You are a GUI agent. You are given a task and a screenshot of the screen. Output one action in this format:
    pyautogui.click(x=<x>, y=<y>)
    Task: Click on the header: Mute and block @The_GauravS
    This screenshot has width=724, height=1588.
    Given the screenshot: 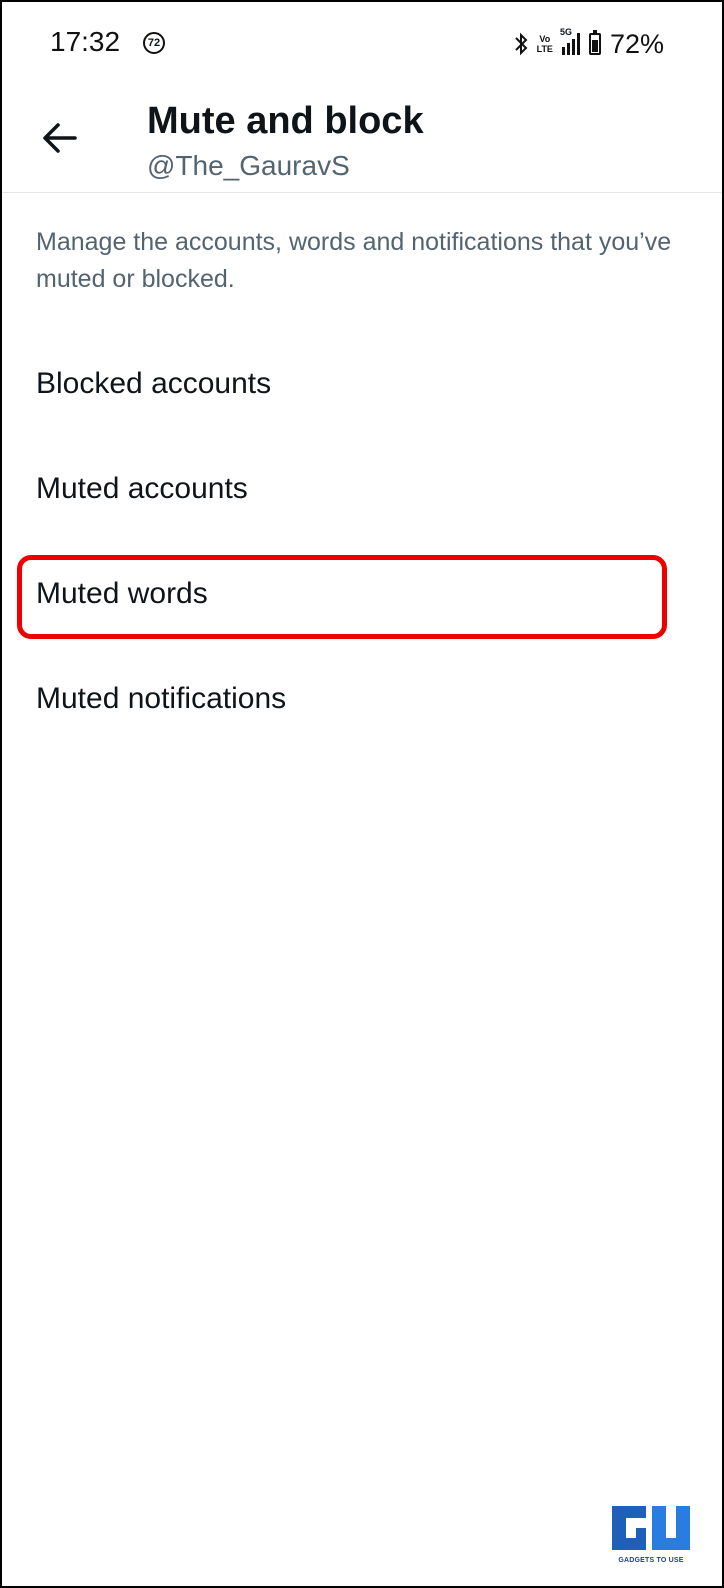 What is the action you would take?
    pyautogui.click(x=362, y=139)
    